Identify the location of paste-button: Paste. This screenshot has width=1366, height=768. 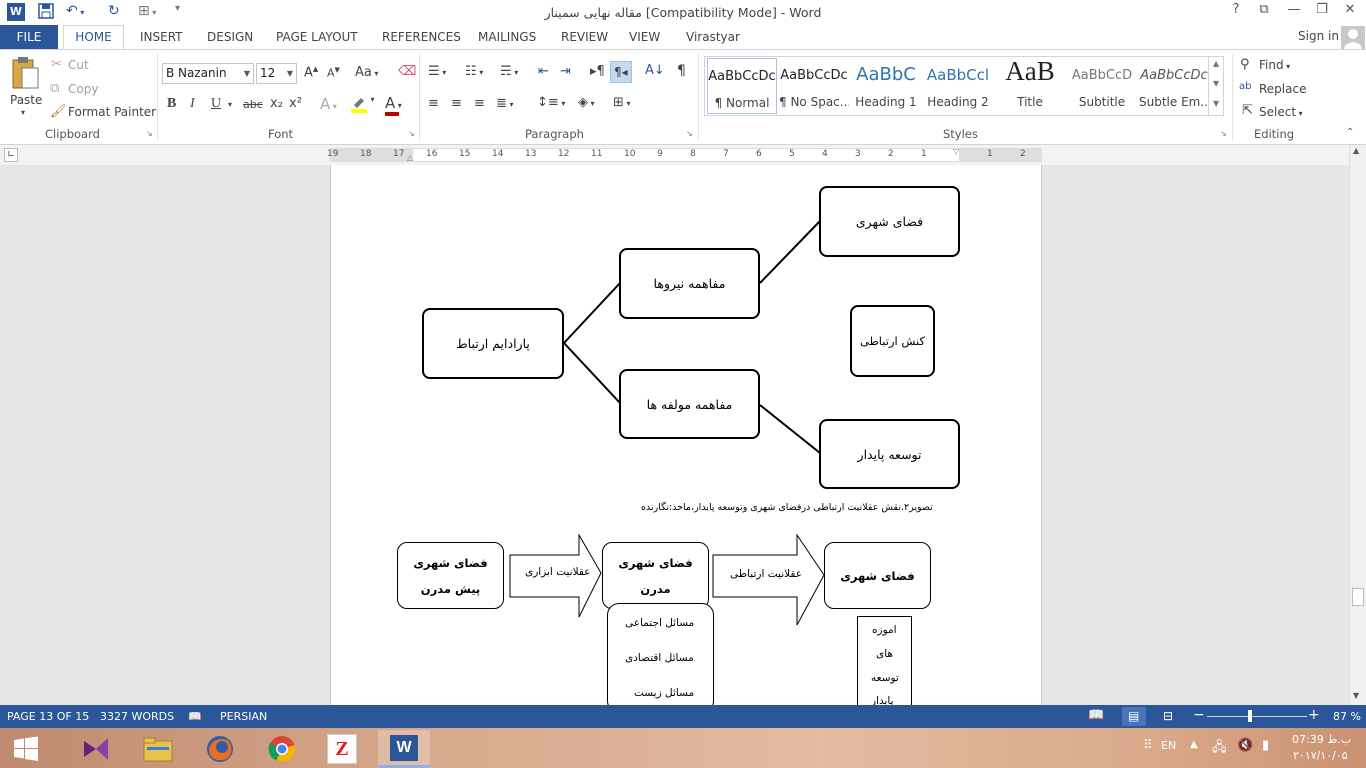
(26, 100).